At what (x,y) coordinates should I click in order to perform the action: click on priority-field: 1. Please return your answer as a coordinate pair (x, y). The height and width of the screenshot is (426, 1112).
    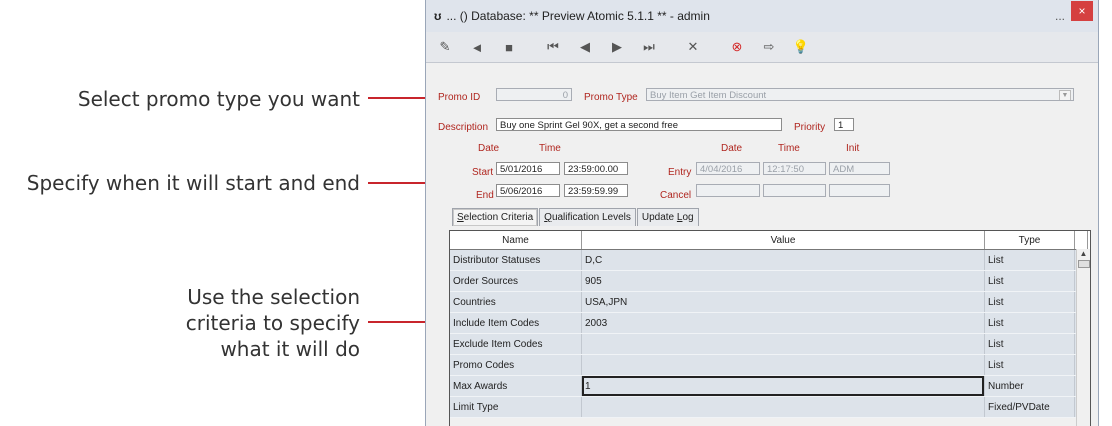
    Looking at the image, I should click on (844, 124).